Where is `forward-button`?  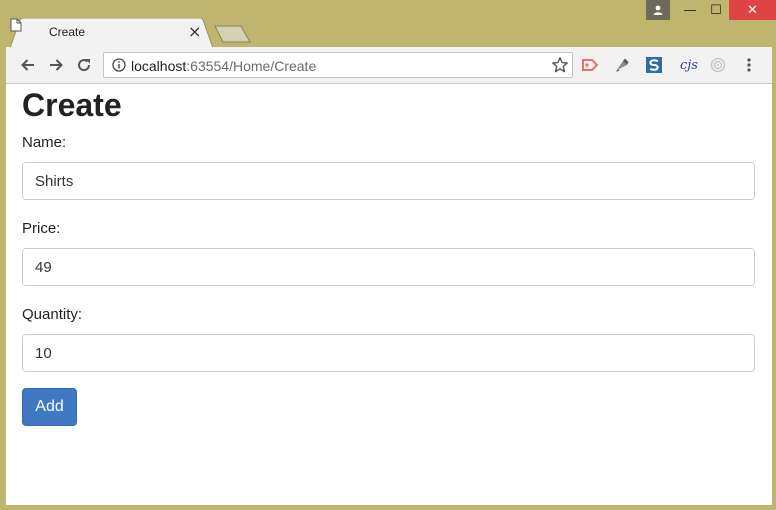 forward-button is located at coordinates (56, 65).